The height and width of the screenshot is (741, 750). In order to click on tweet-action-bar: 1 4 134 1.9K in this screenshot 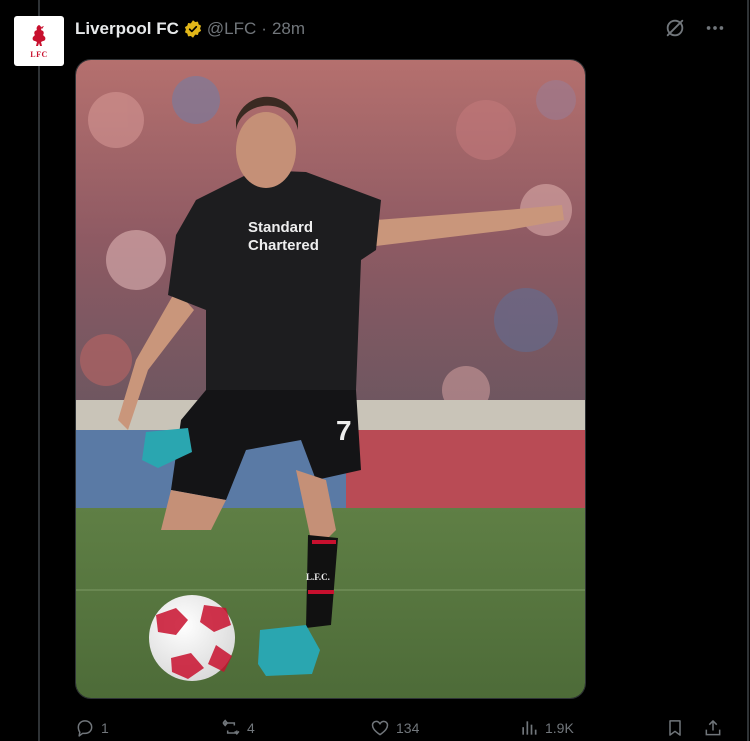, I will do `click(405, 728)`.